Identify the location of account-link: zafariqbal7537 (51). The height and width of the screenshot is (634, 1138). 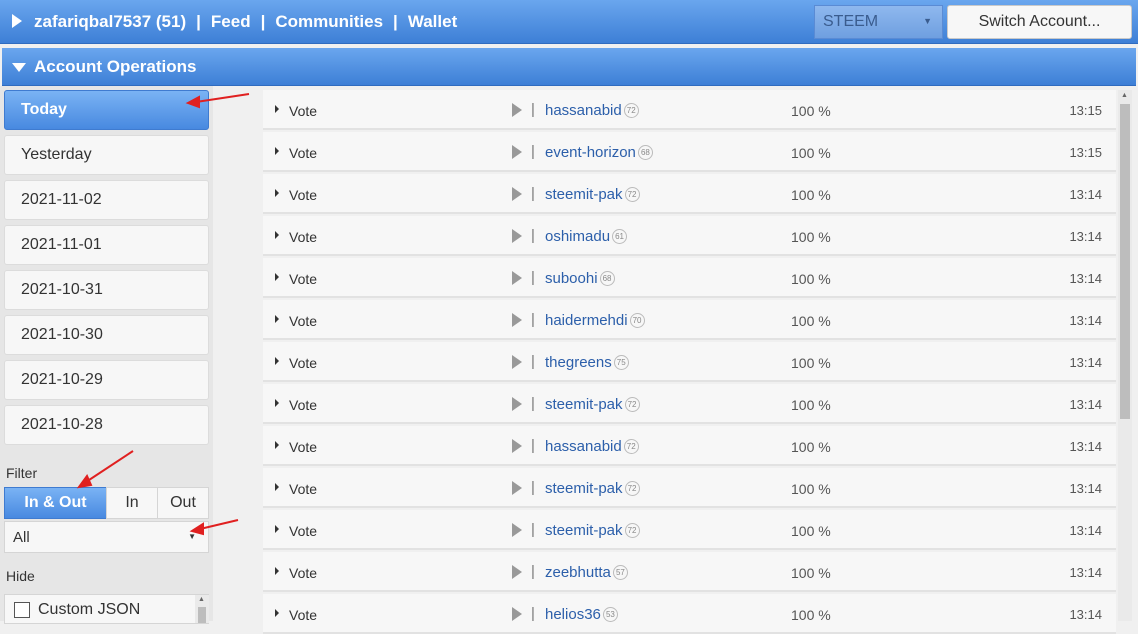
(110, 22).